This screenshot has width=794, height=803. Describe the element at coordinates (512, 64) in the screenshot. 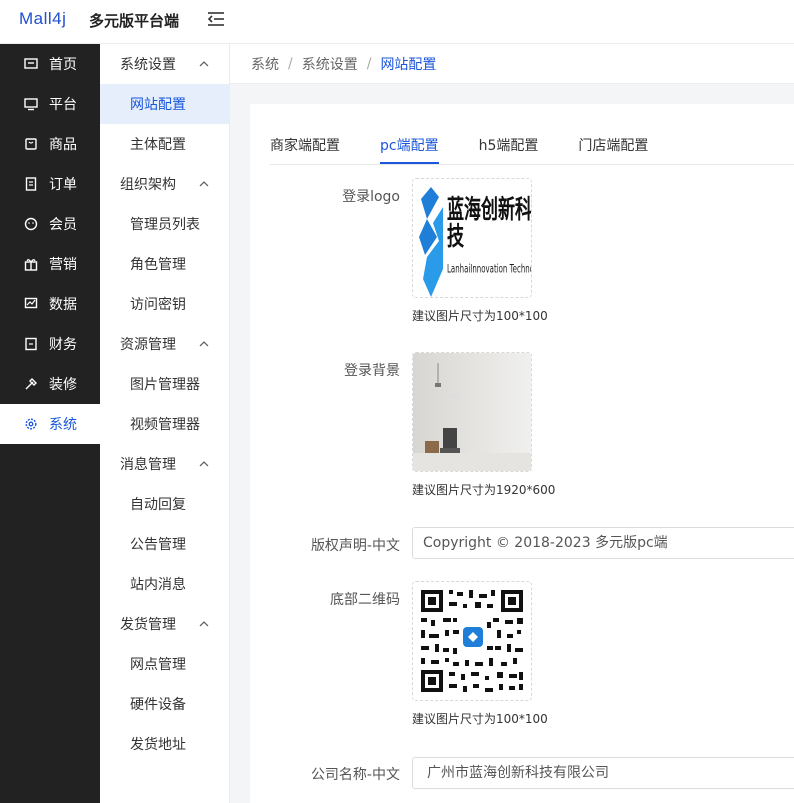

I see `breadcrumb: 系统 / 系统设置 / 网站配置` at that location.